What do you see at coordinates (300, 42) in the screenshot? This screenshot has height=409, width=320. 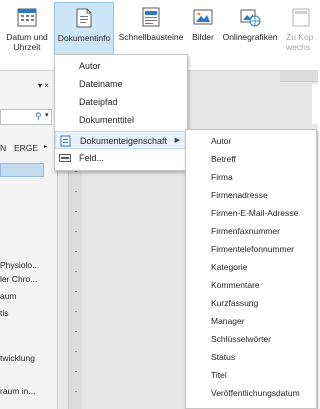 I see `go-to-header-label: Zu Kop wechs` at bounding box center [300, 42].